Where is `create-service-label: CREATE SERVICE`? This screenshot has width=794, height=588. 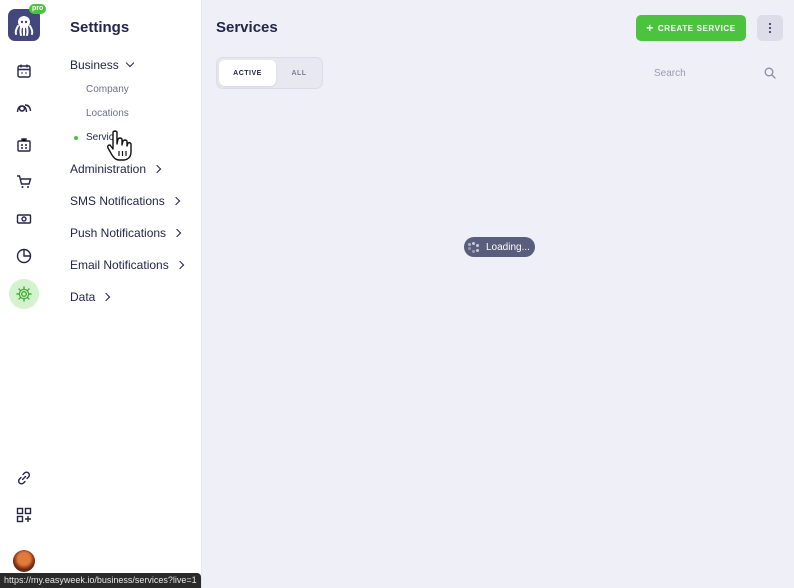
create-service-label: CREATE SERVICE is located at coordinates (696, 28).